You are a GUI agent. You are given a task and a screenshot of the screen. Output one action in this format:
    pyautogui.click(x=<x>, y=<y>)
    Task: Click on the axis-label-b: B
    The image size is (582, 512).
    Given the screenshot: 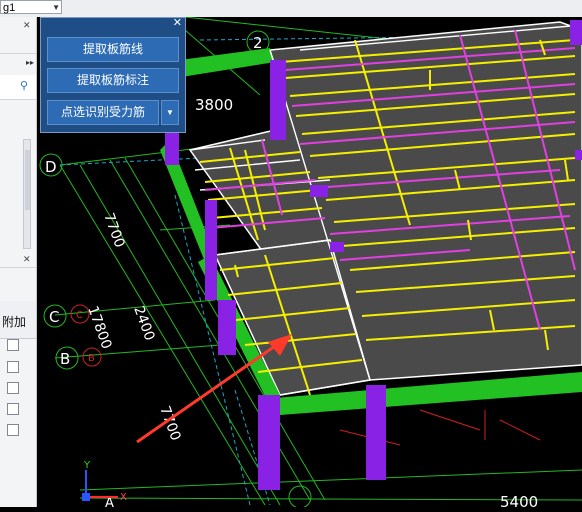 What is the action you would take?
    pyautogui.click(x=65, y=359)
    